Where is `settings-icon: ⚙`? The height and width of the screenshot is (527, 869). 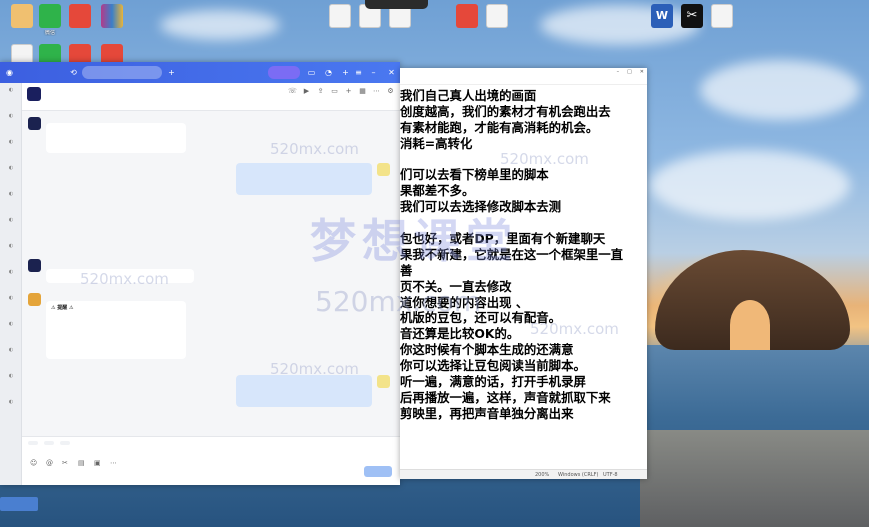
settings-icon: ⚙ is located at coordinates (390, 91).